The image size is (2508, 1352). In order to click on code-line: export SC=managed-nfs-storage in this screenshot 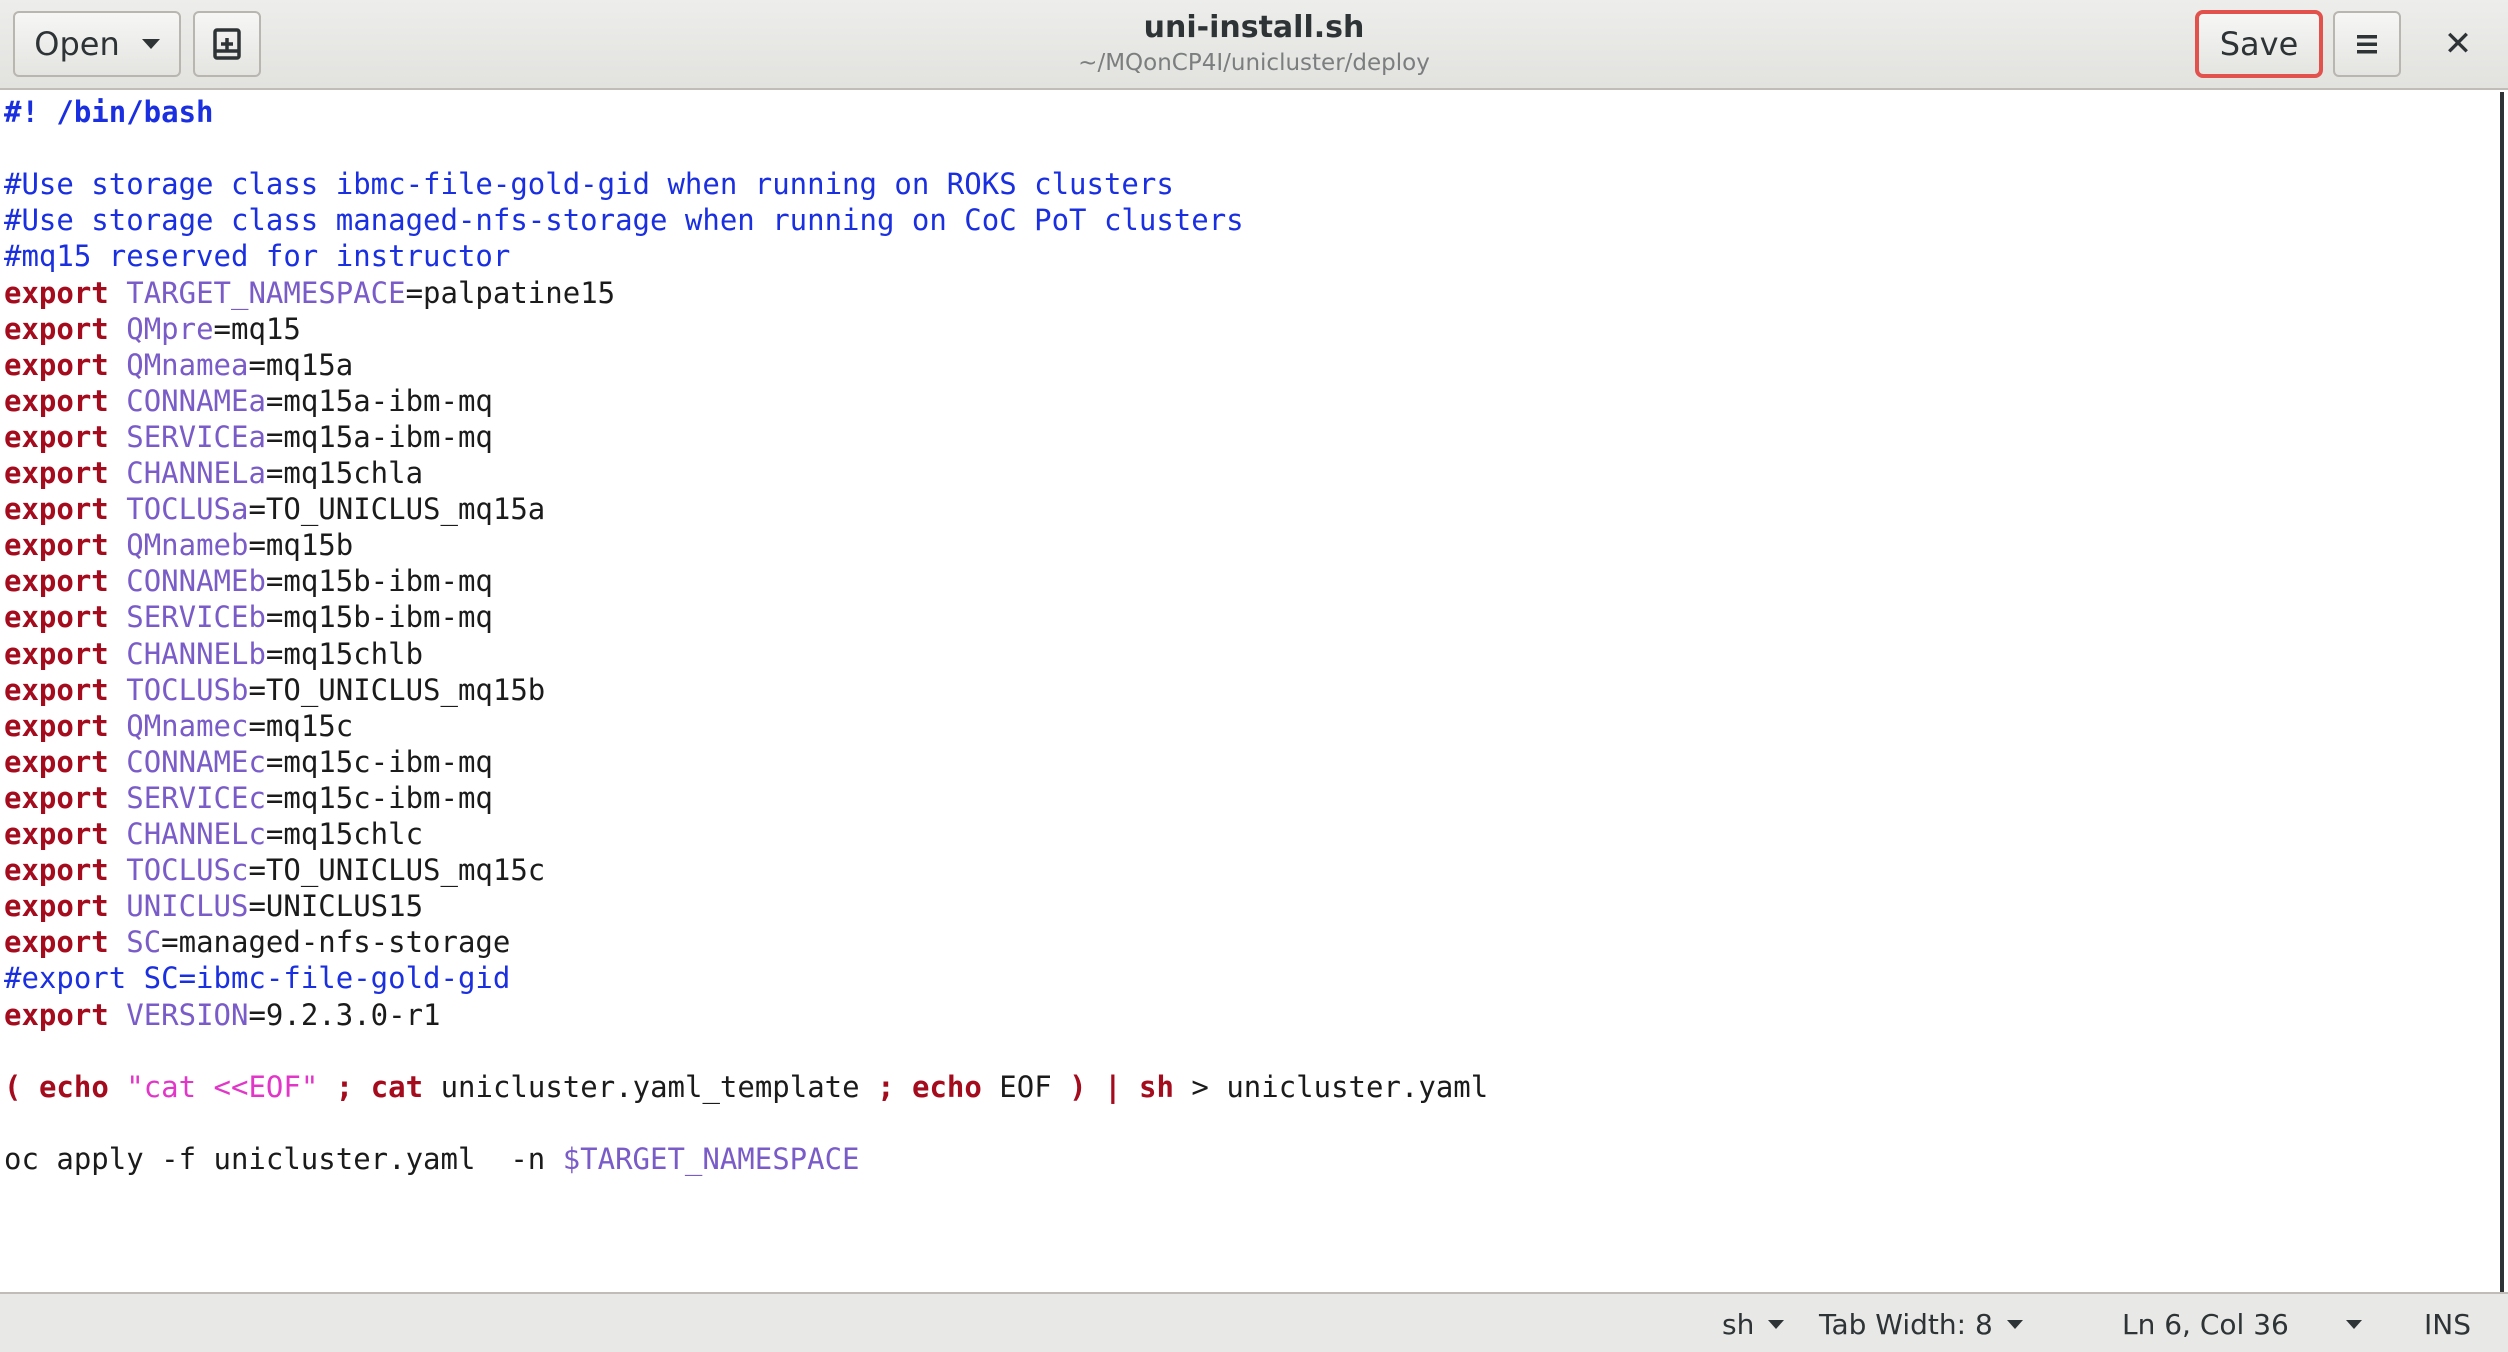, I will do `click(257, 942)`.